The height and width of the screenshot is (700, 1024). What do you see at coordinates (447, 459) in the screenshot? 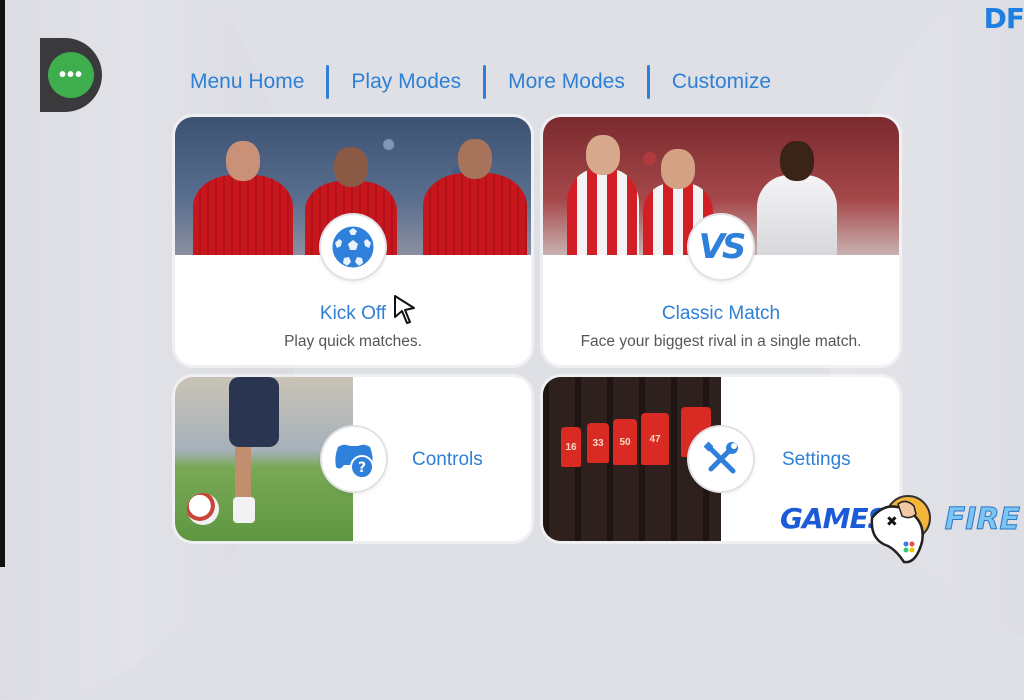
I see `controls-title: Controls` at bounding box center [447, 459].